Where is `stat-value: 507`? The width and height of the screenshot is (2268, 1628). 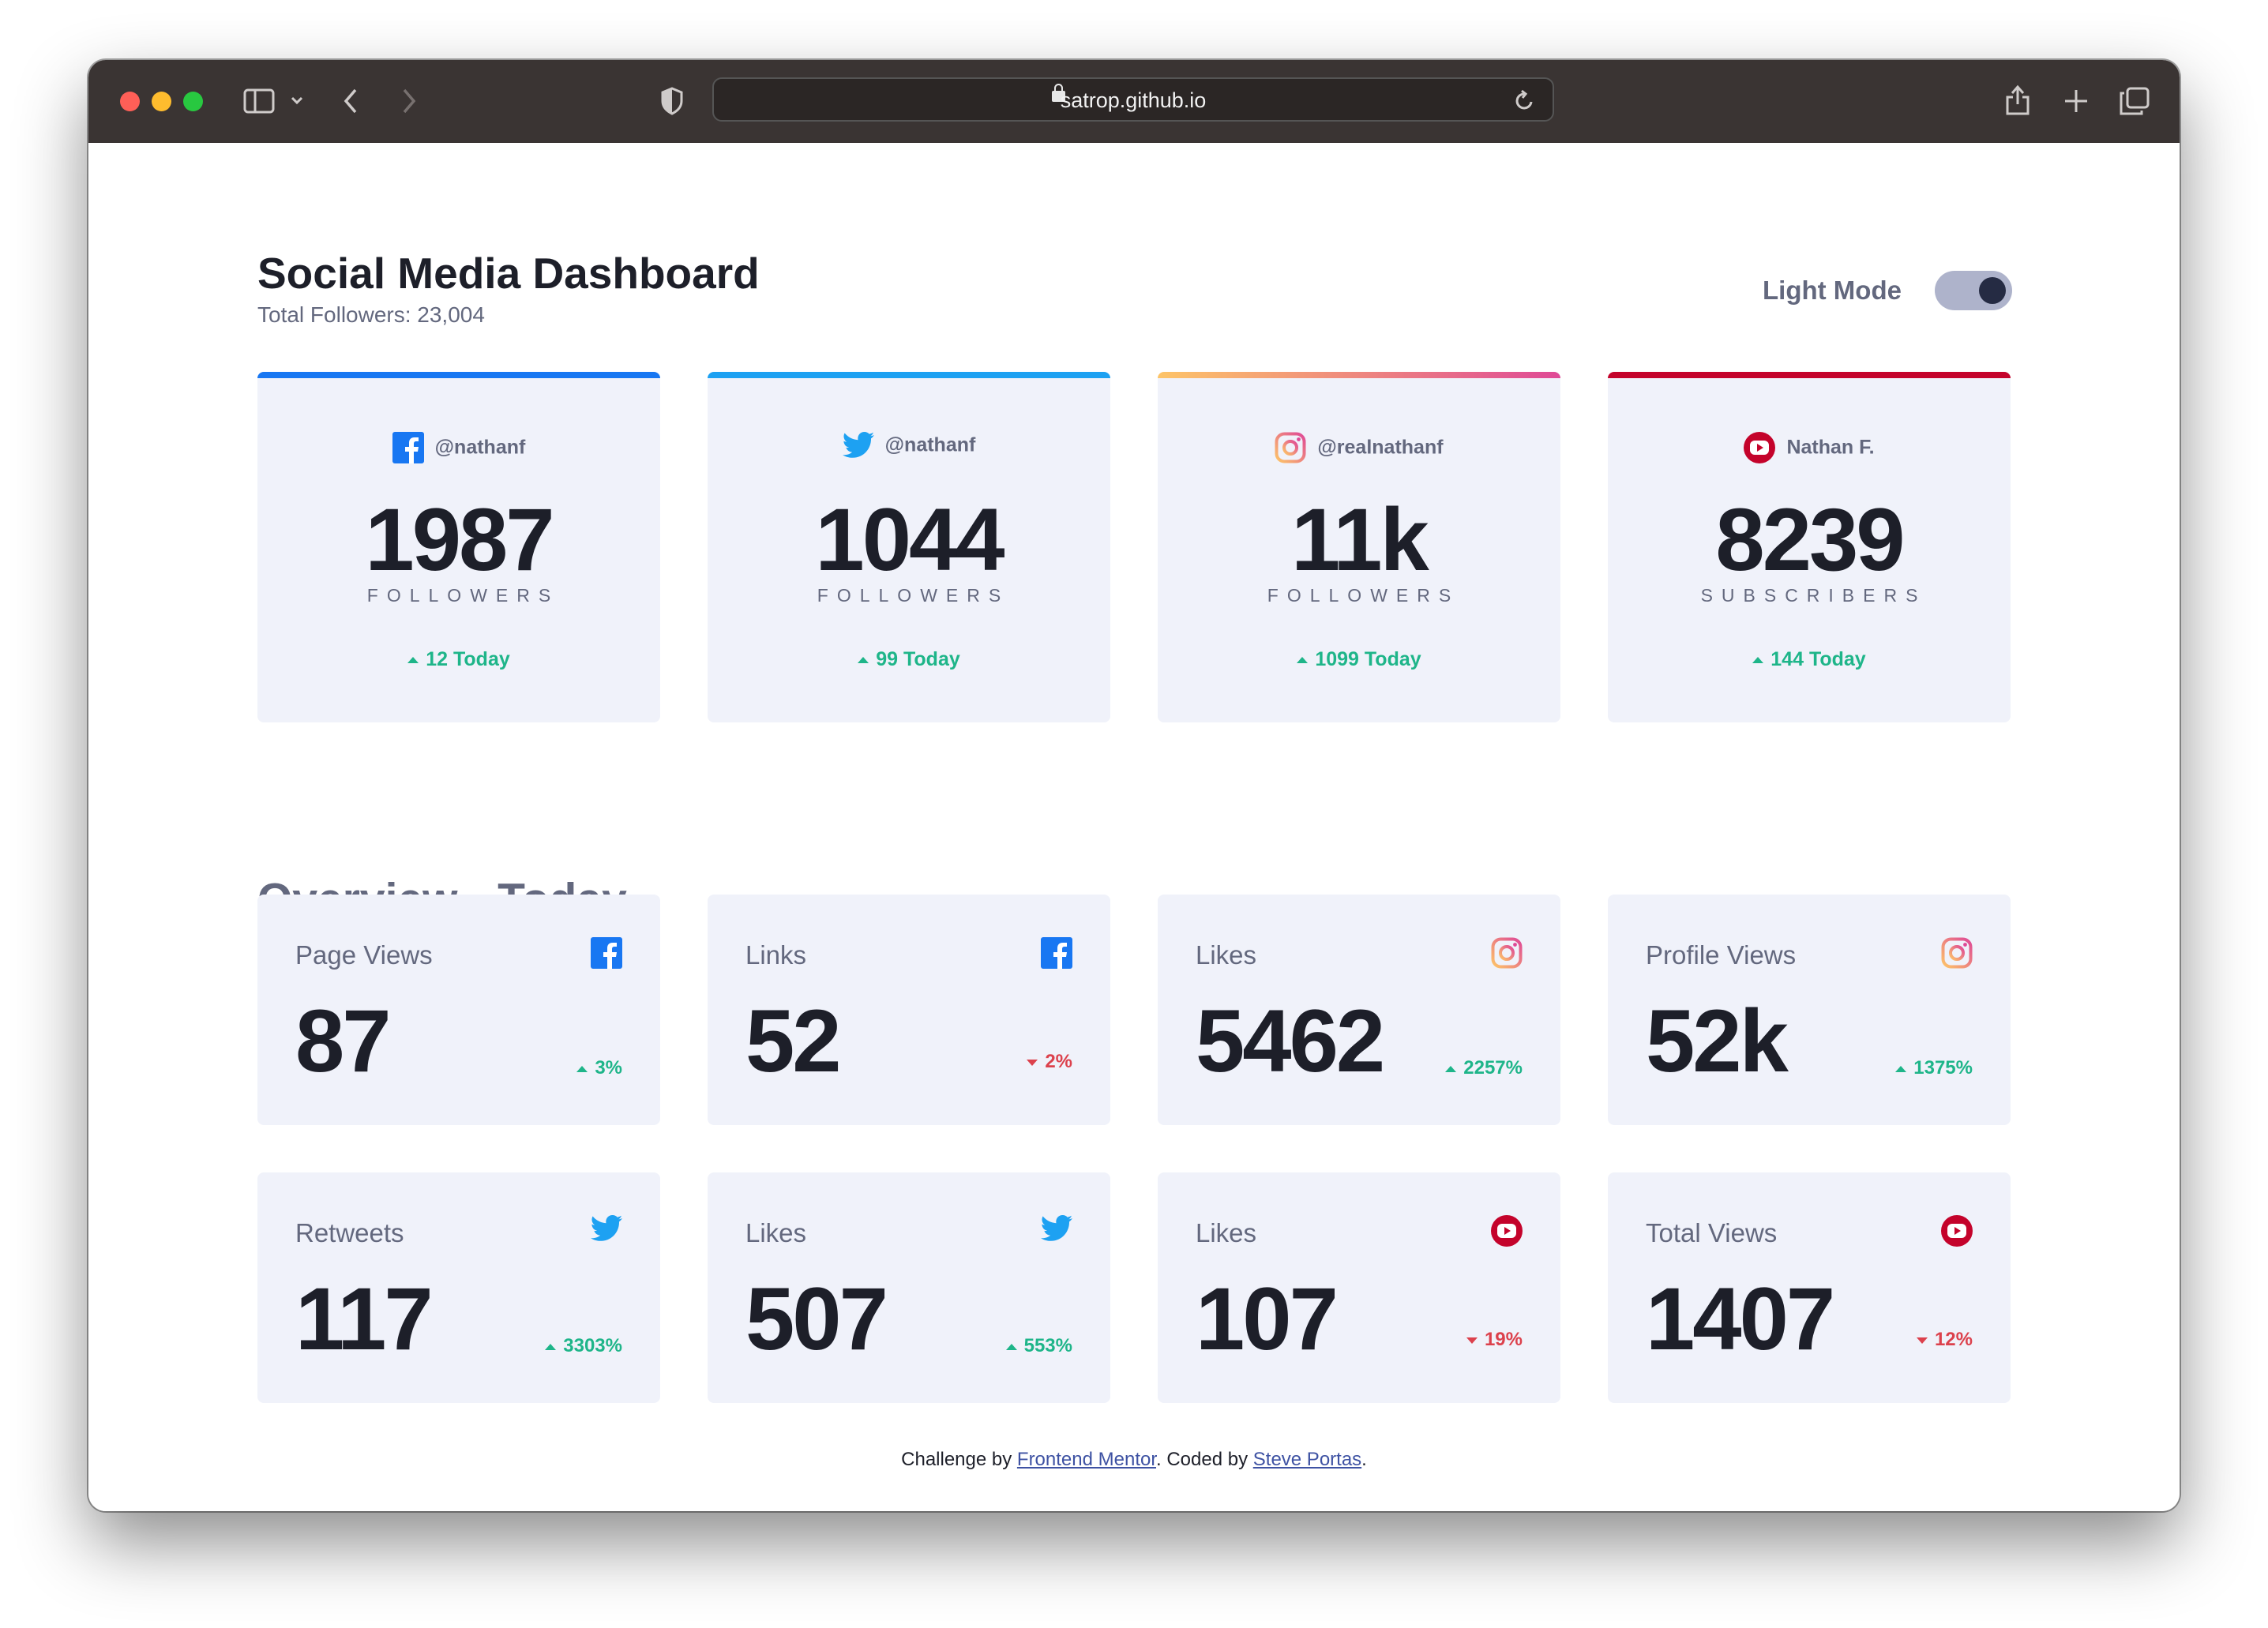
stat-value: 507 is located at coordinates (816, 1319).